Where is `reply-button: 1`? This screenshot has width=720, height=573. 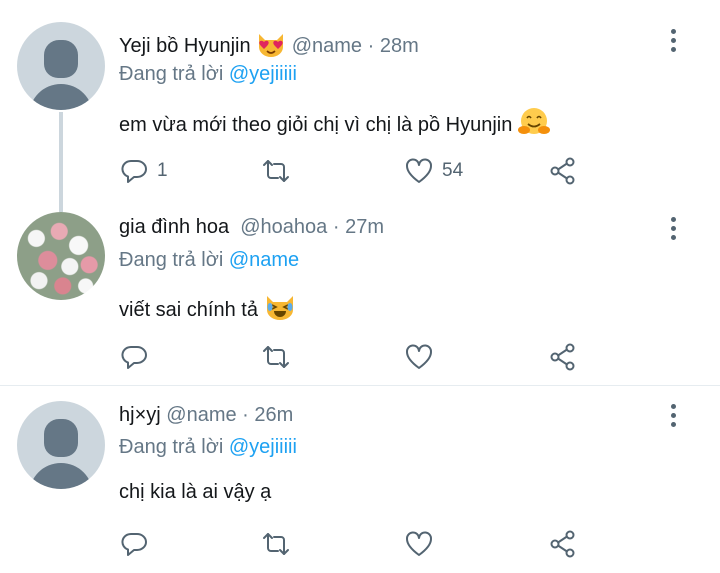 reply-button: 1 is located at coordinates (143, 171).